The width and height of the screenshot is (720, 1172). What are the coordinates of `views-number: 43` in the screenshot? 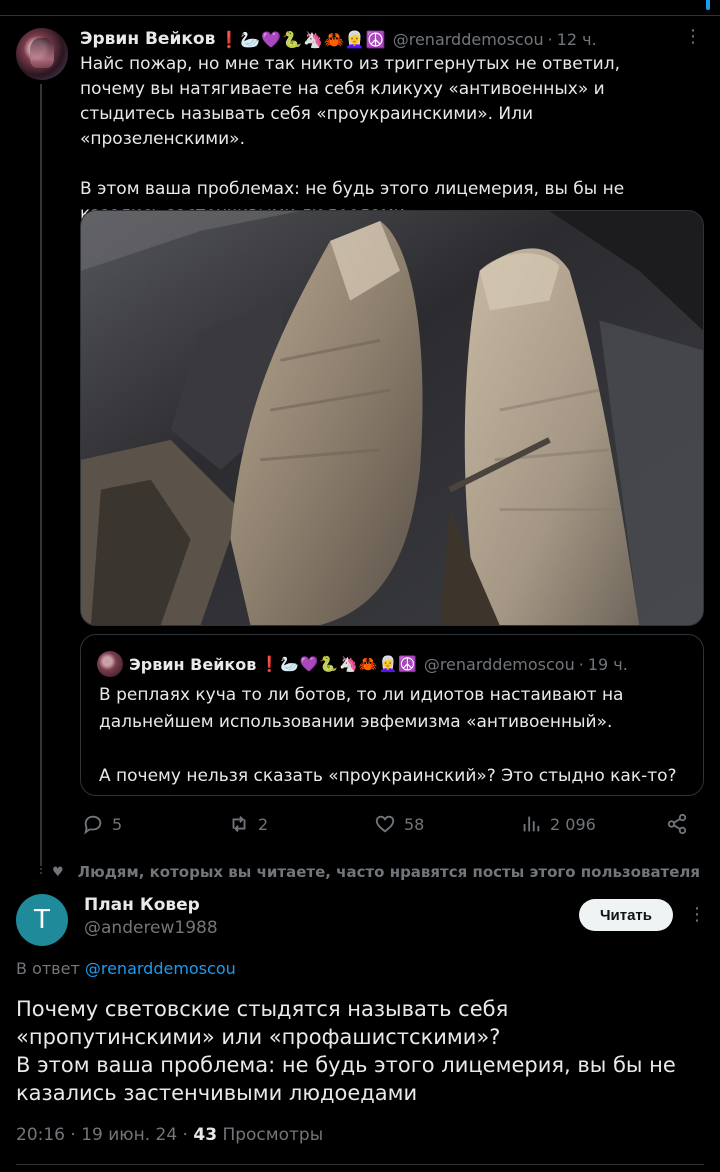 It's located at (205, 1135).